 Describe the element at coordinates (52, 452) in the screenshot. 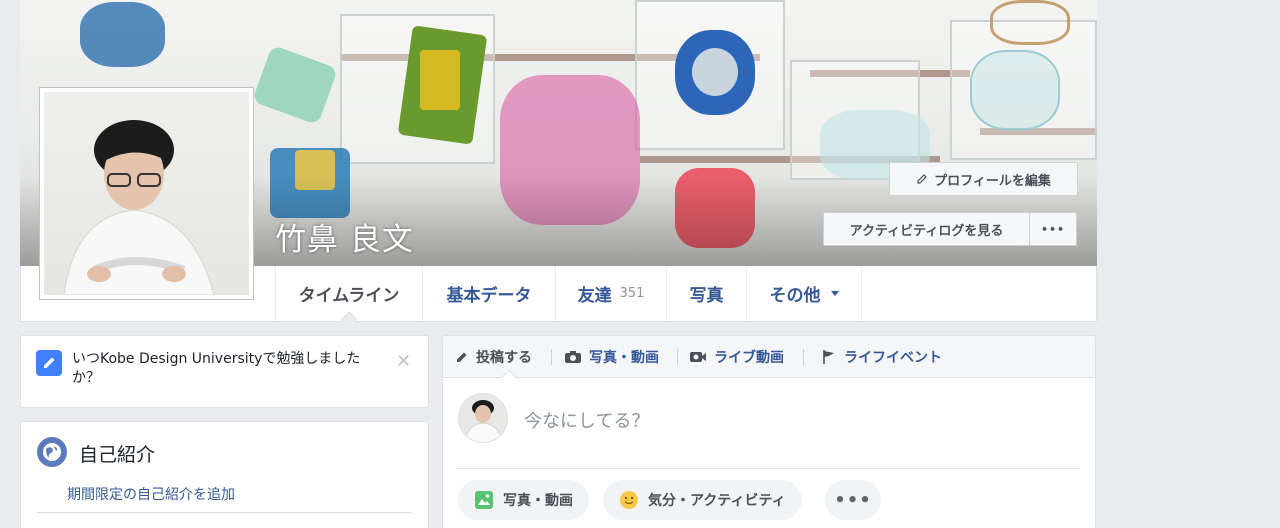

I see `globe-icon` at that location.